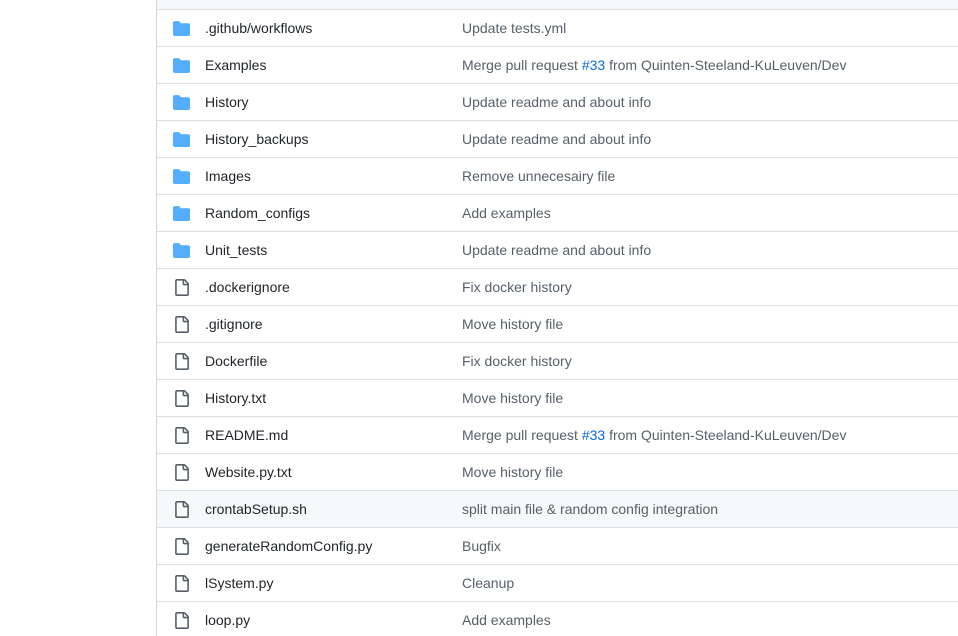  I want to click on file-row: History.txt Move history file, so click(557, 398).